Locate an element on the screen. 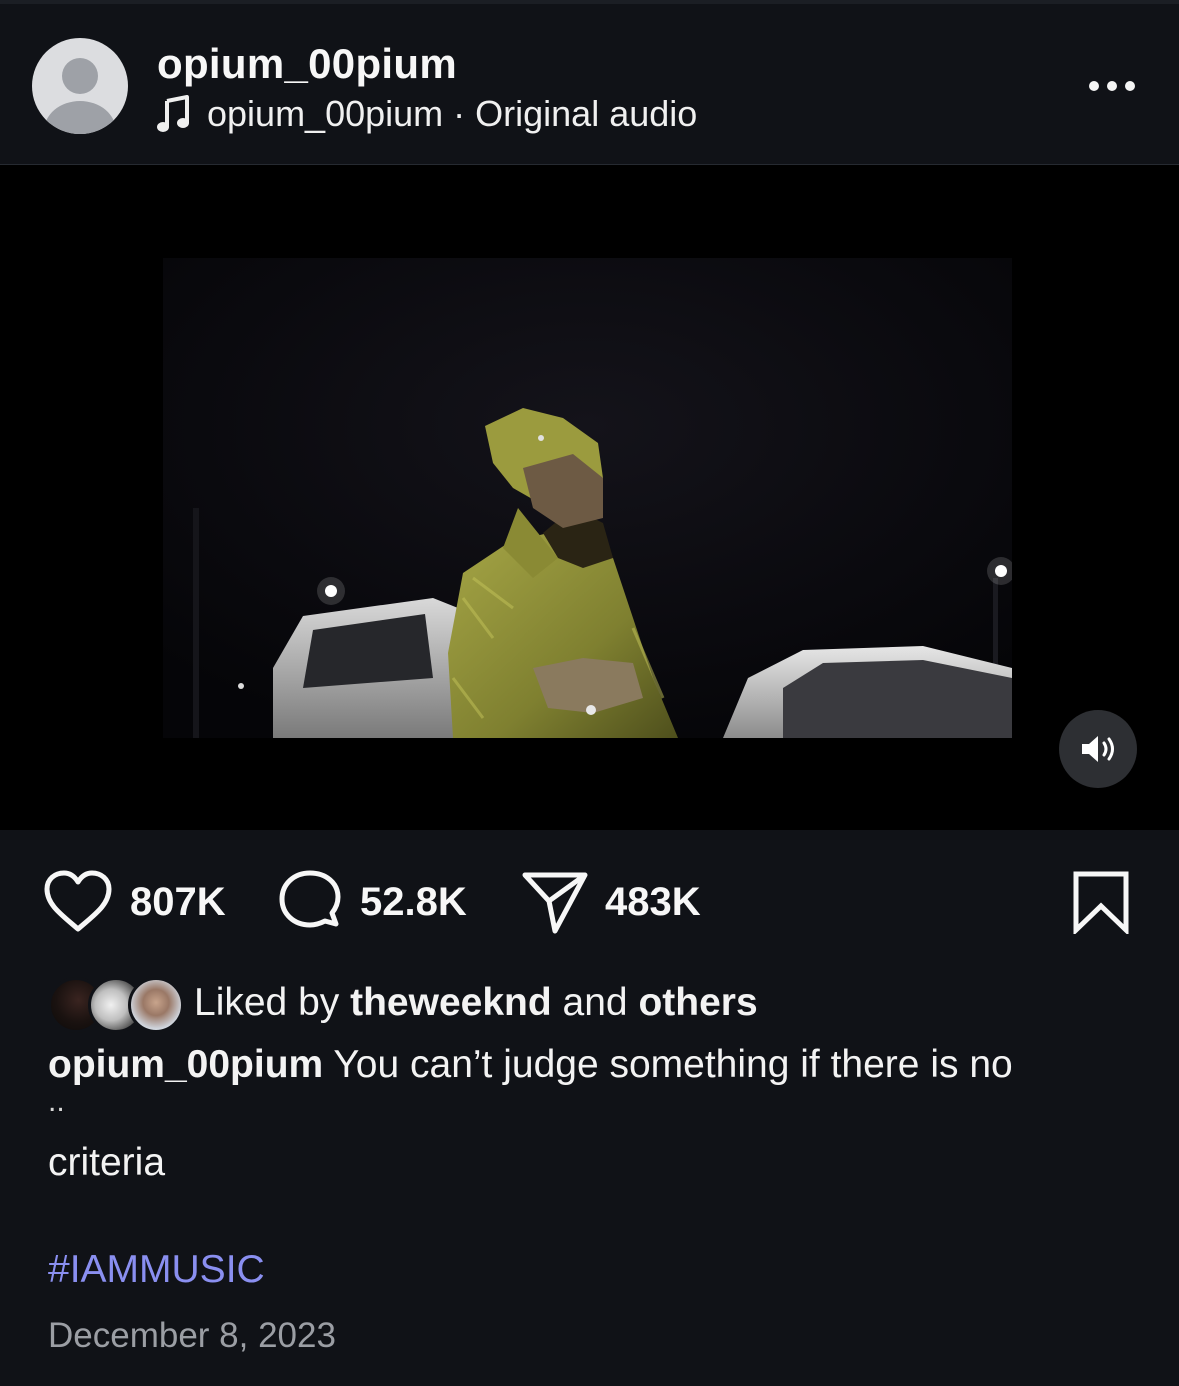 This screenshot has height=1386, width=1179. comment-button: 52.8K is located at coordinates (371, 902).